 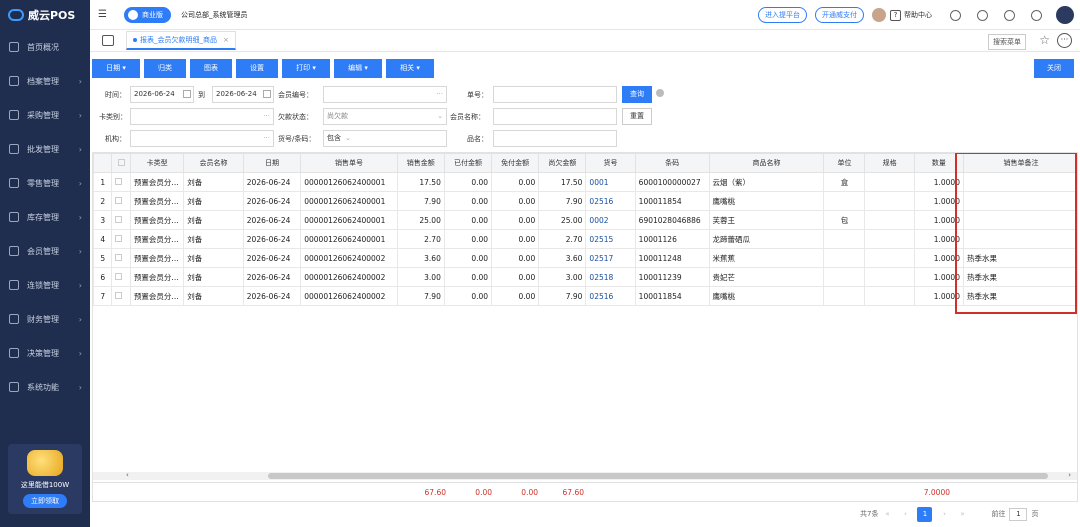 What do you see at coordinates (1054, 68) in the screenshot?
I see `close-button: 关闭` at bounding box center [1054, 68].